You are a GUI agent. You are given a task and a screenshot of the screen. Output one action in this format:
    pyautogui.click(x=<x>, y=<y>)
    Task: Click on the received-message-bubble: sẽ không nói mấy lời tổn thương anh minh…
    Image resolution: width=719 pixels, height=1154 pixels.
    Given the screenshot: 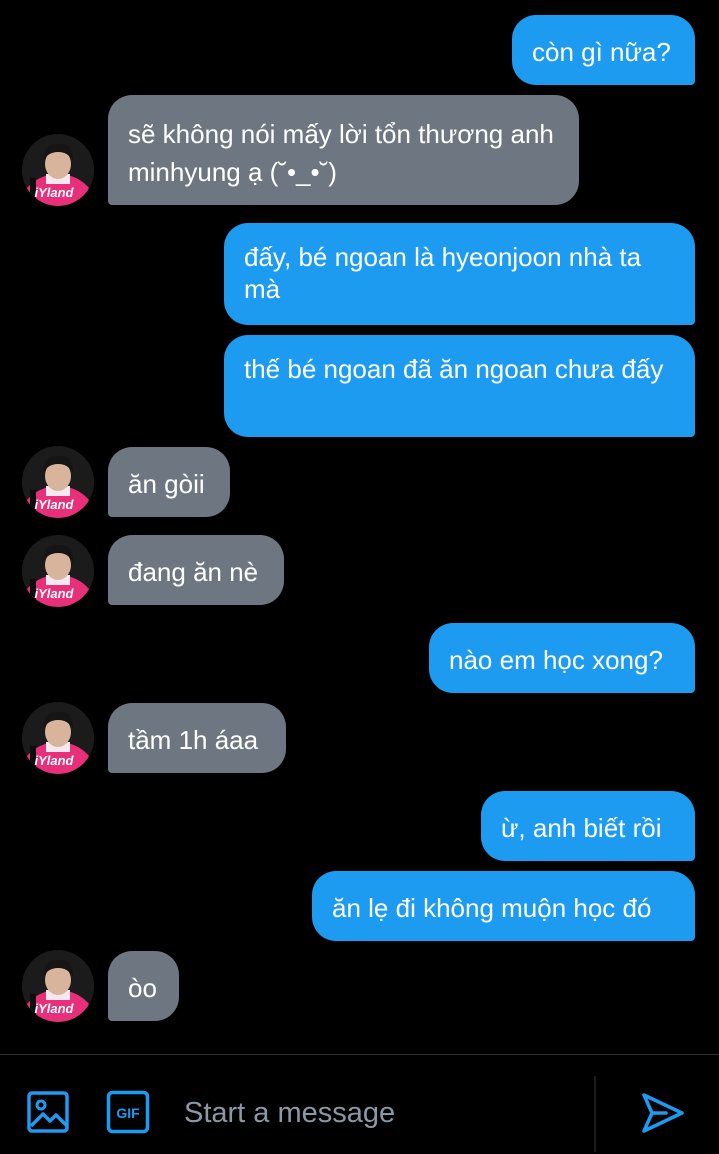 What is the action you would take?
    pyautogui.click(x=343, y=150)
    